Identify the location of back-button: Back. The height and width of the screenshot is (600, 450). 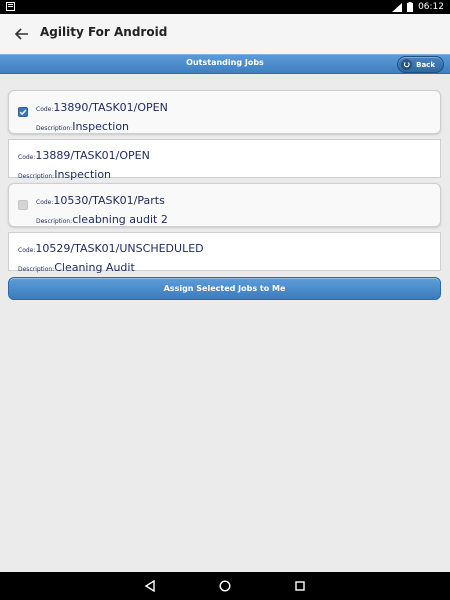
(420, 64).